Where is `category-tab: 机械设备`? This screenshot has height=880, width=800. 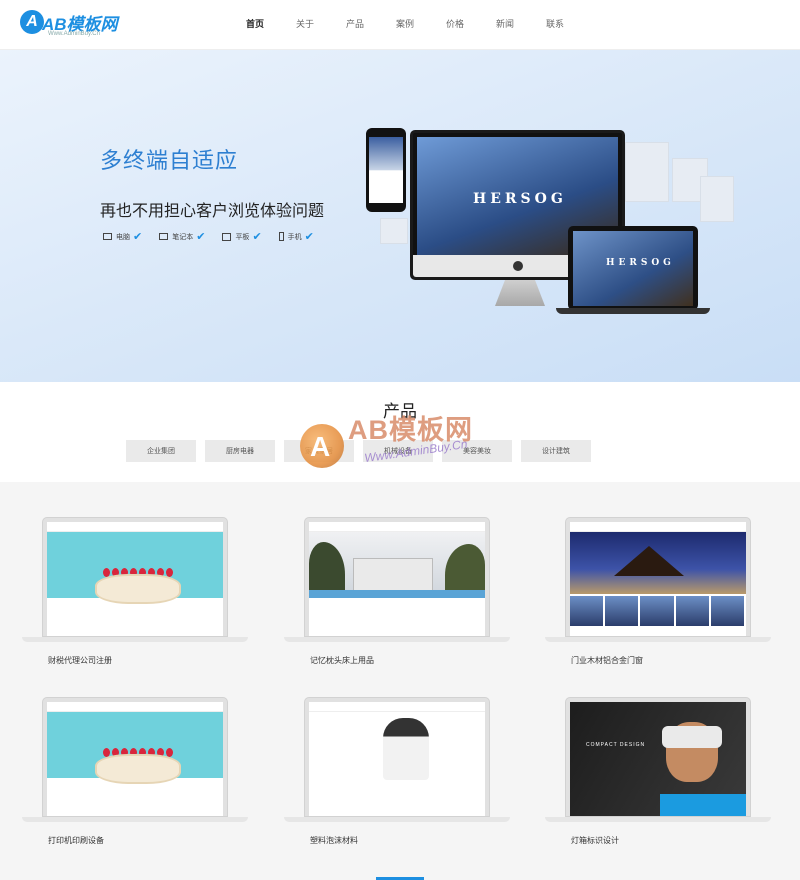
category-tab: 机械设备 is located at coordinates (398, 451).